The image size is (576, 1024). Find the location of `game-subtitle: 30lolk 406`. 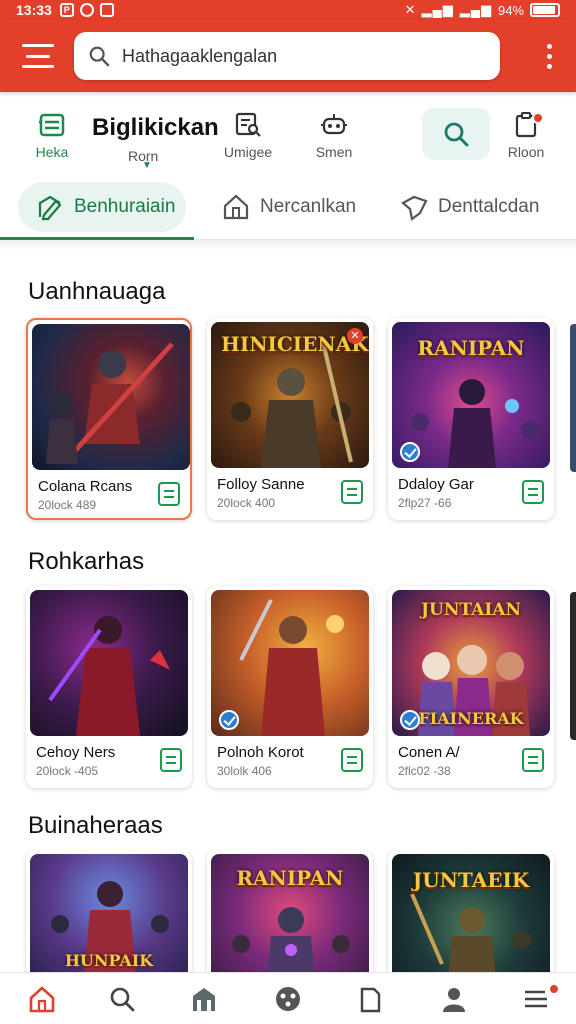

game-subtitle: 30lolk 406 is located at coordinates (244, 771).